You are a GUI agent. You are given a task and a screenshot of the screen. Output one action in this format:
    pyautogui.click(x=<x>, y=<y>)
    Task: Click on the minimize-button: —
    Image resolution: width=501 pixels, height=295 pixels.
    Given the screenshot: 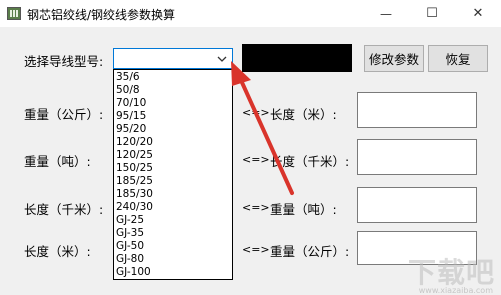 What is the action you would take?
    pyautogui.click(x=386, y=13)
    